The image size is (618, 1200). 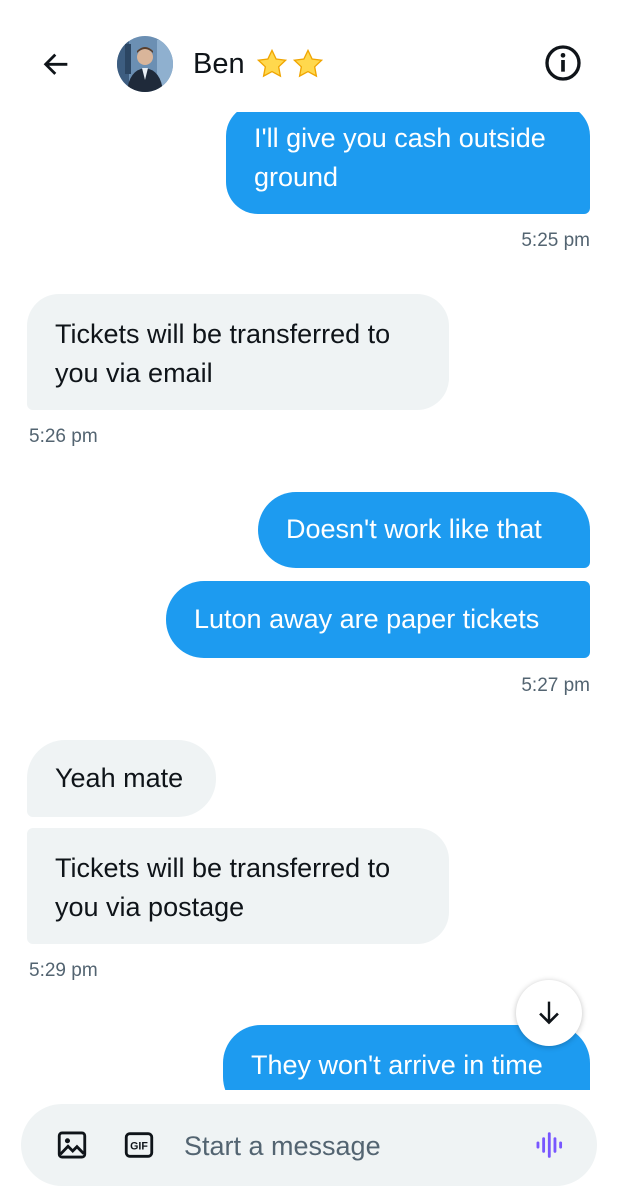 What do you see at coordinates (219, 64) in the screenshot?
I see `contact-name-text: Ben` at bounding box center [219, 64].